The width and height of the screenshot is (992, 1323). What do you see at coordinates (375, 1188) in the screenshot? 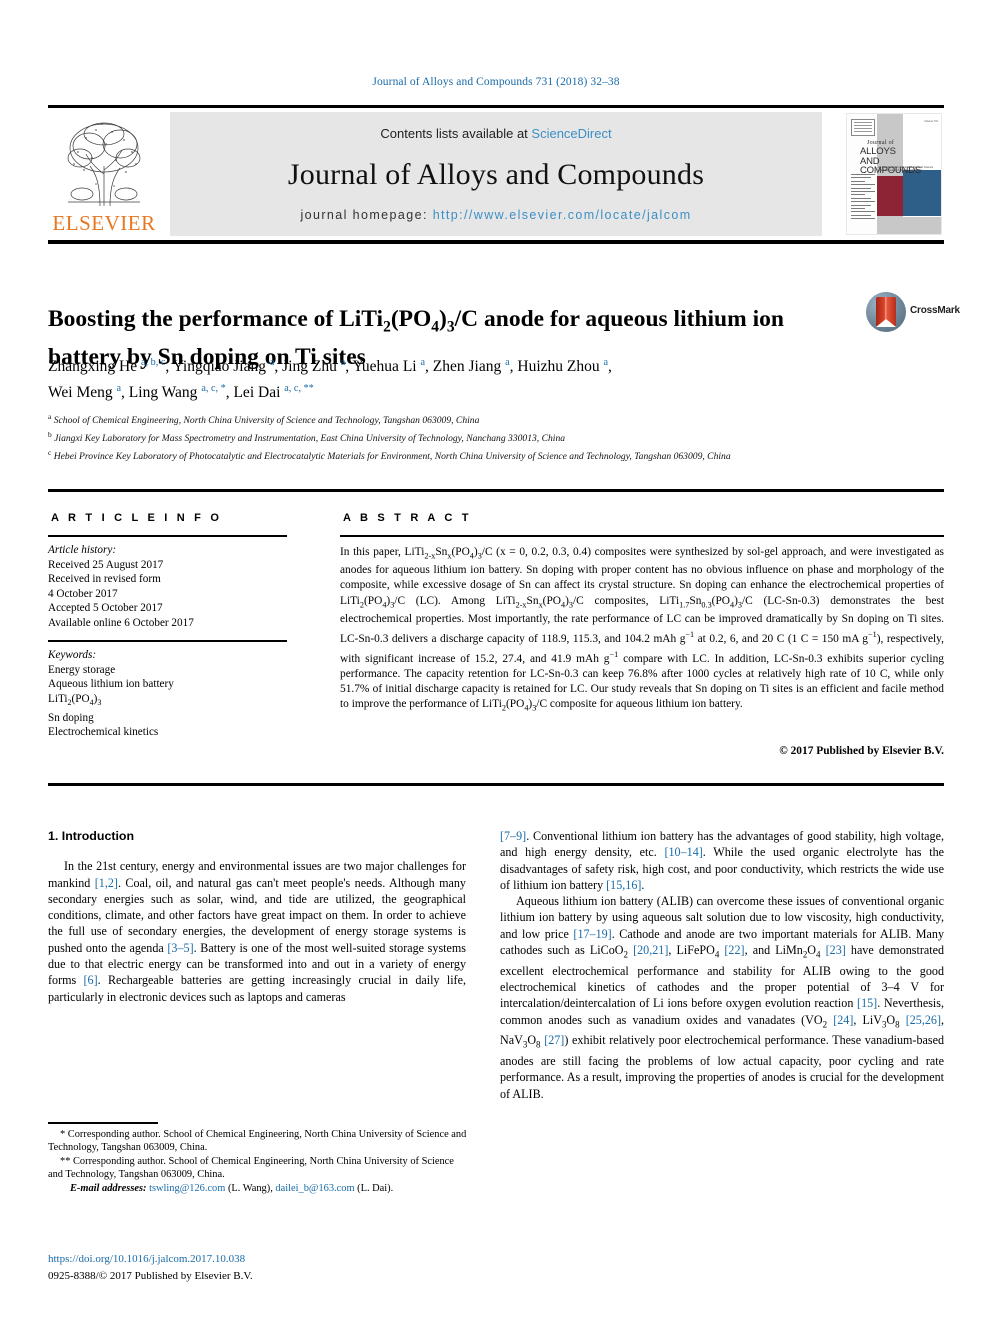
I see `email-name-dai: (L. Dai).` at bounding box center [375, 1188].